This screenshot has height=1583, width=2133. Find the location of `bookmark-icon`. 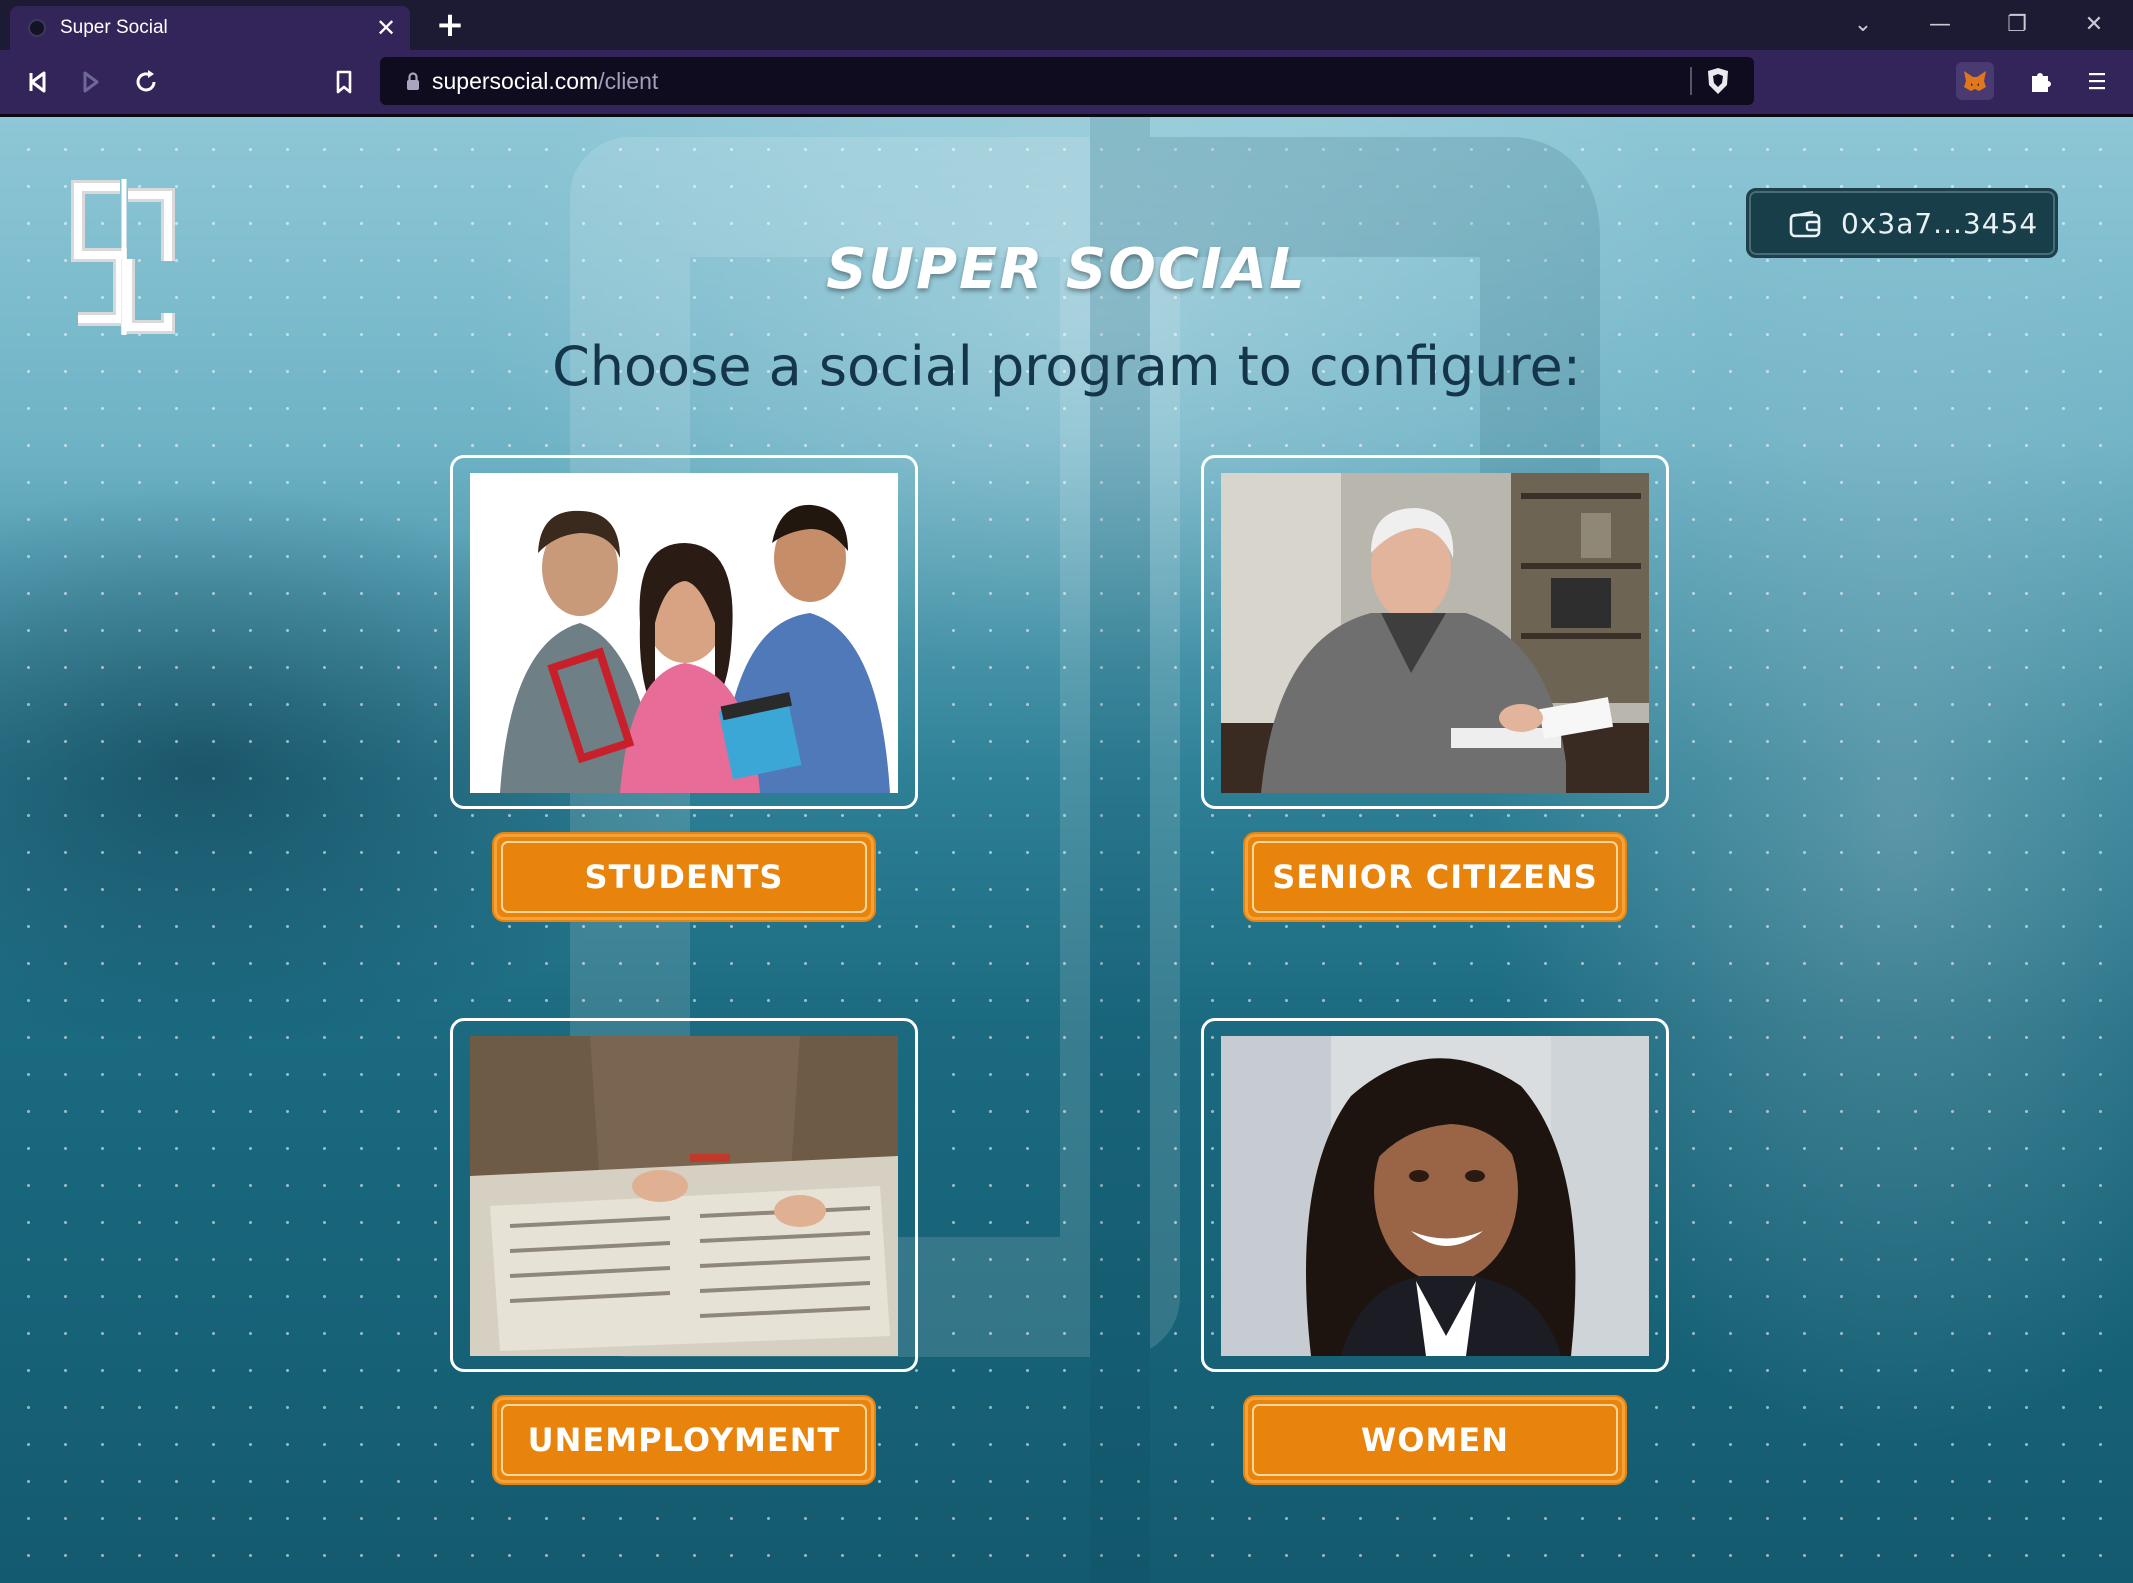

bookmark-icon is located at coordinates (344, 82).